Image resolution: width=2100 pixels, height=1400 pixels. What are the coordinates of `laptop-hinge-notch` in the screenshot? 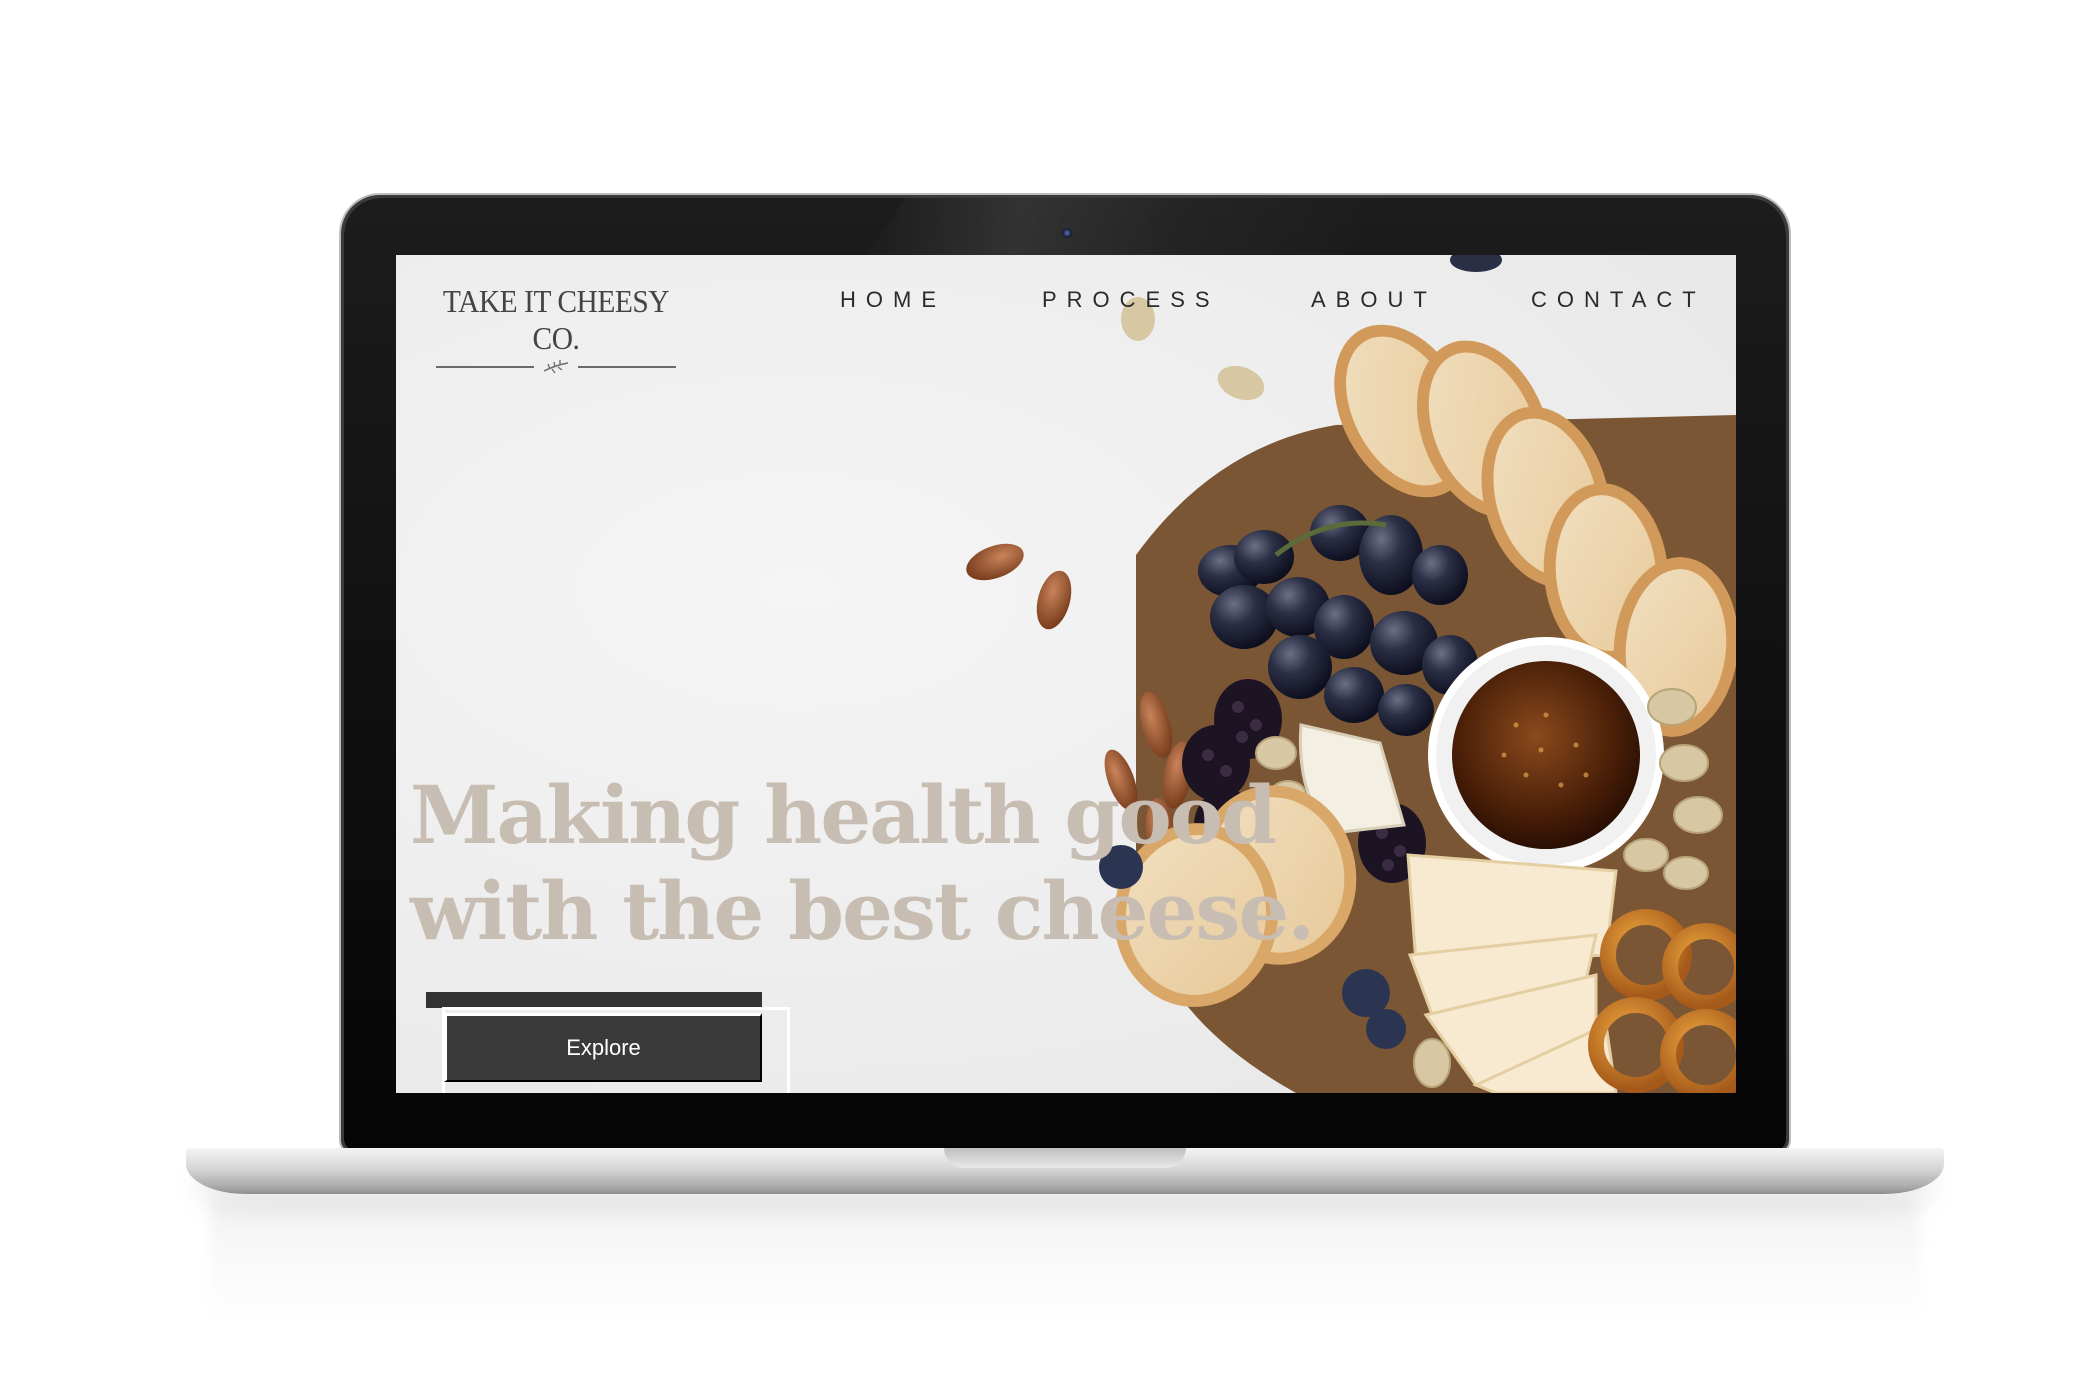 It's located at (1065, 1158).